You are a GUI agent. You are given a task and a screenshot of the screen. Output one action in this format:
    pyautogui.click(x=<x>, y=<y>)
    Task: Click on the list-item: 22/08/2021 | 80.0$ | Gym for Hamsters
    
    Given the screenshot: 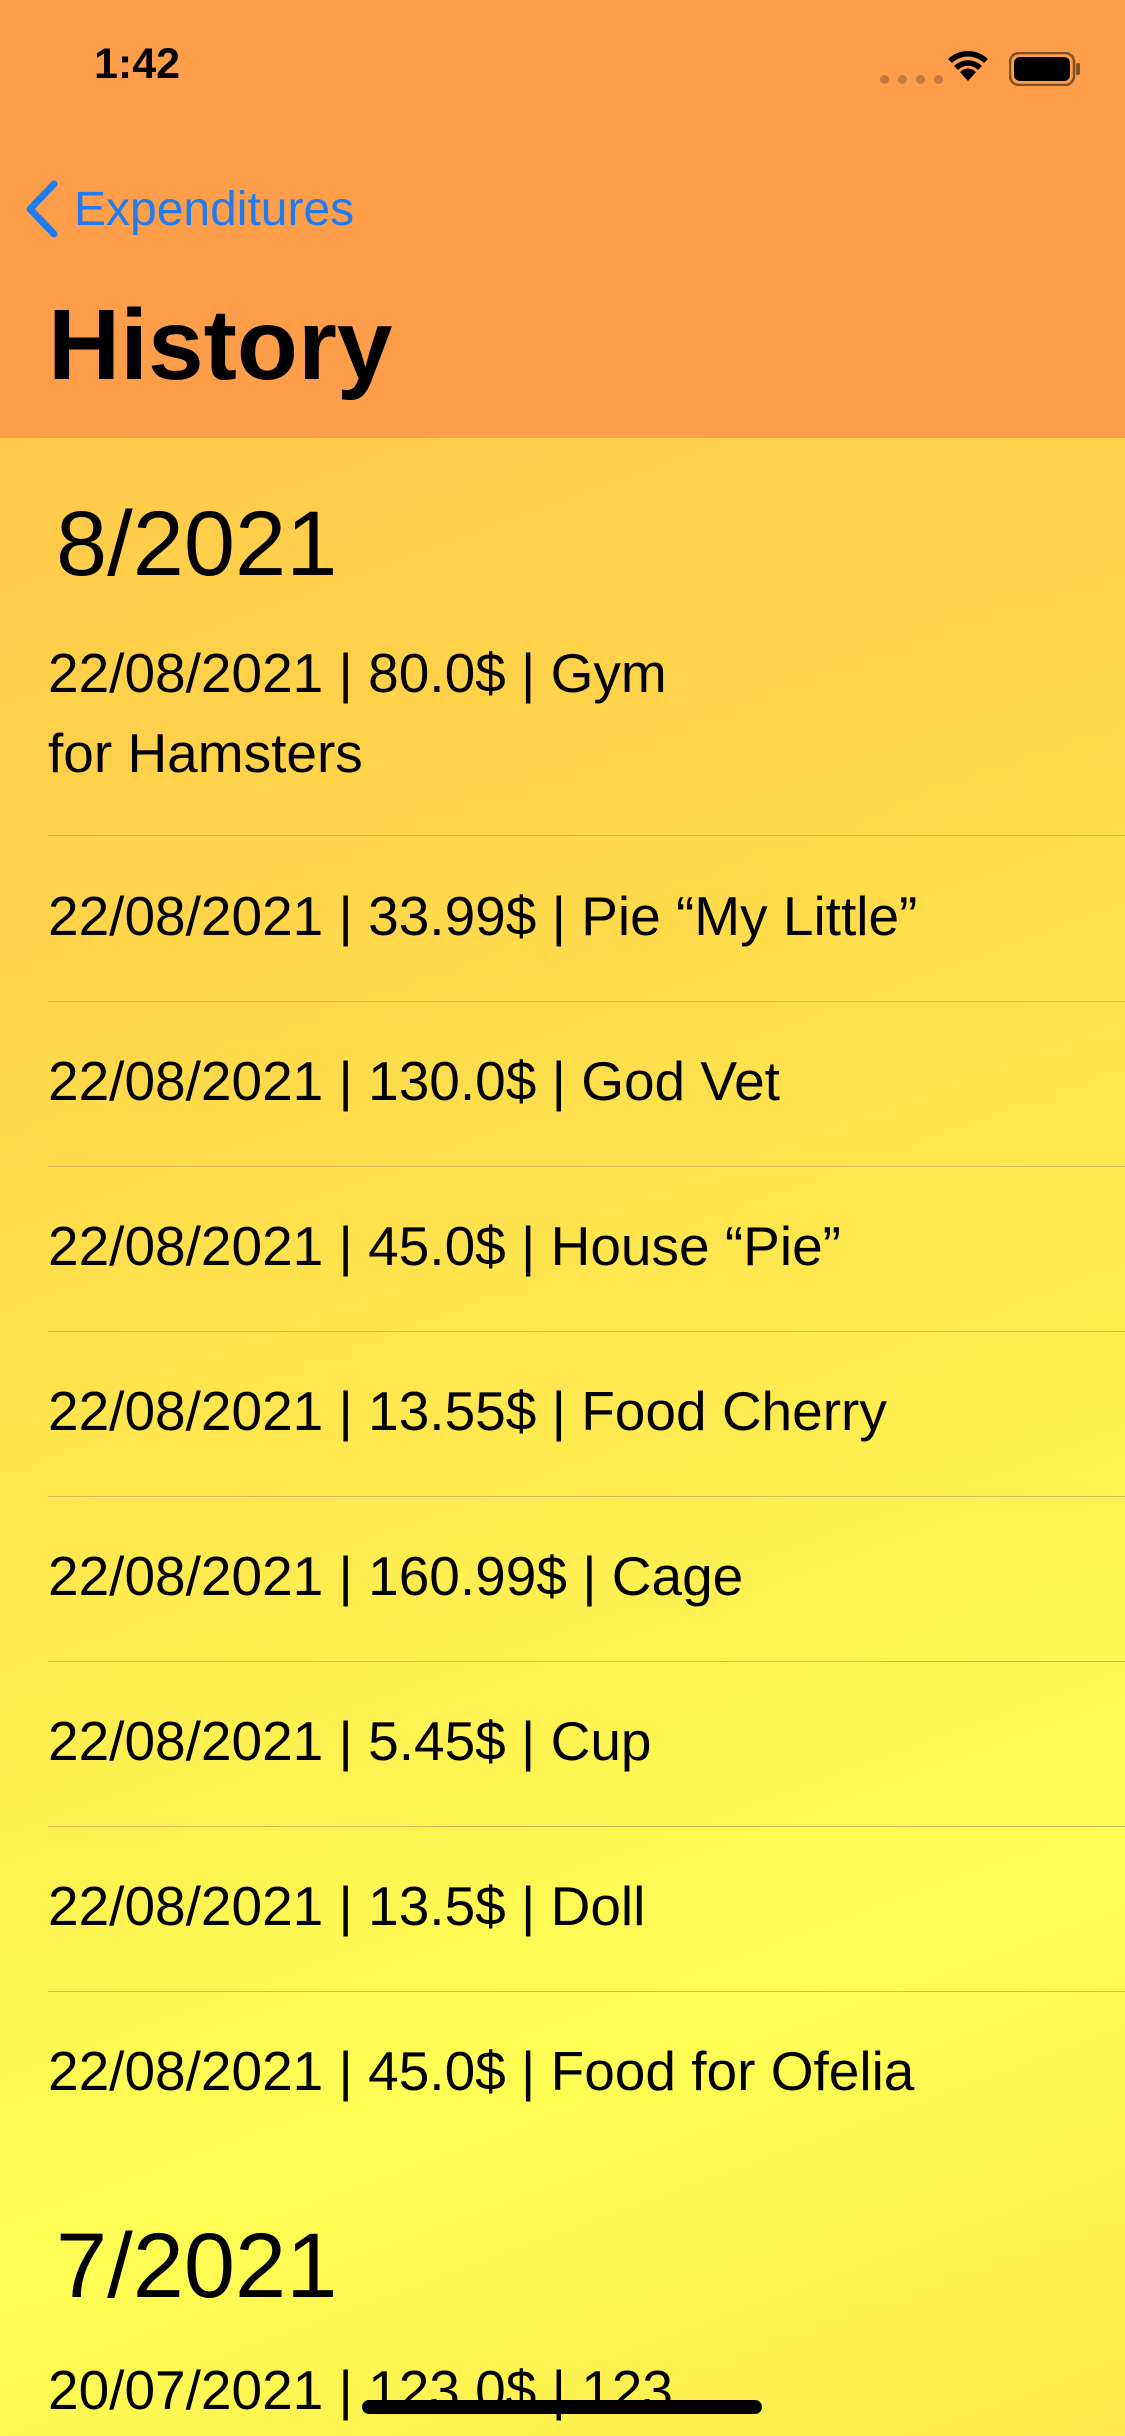 What is the action you would take?
    pyautogui.click(x=586, y=713)
    